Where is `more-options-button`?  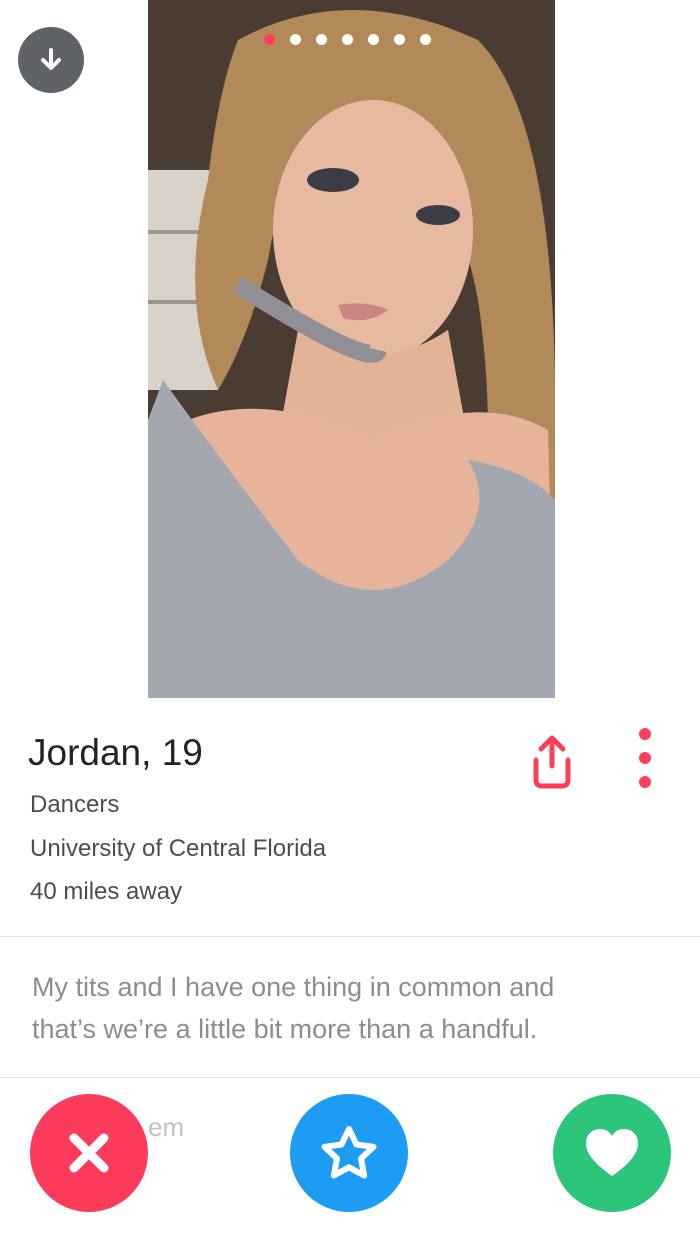 more-options-button is located at coordinates (645, 758).